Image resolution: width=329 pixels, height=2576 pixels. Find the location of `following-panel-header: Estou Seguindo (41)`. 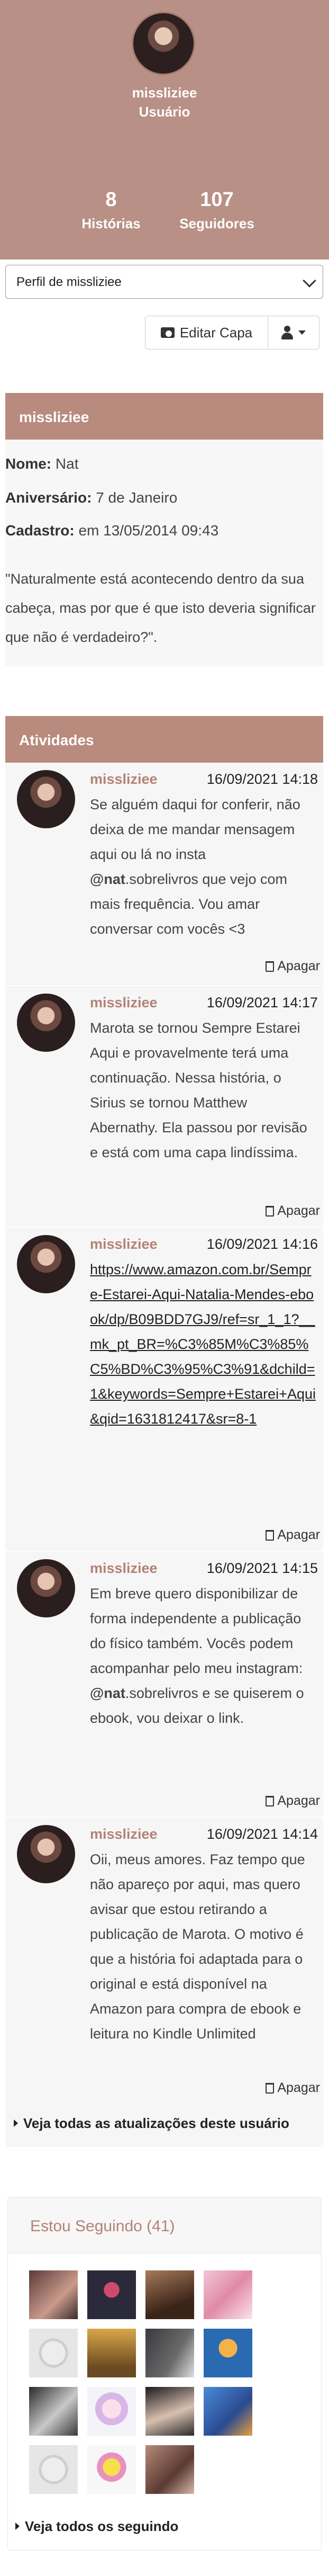

following-panel-header: Estou Seguindo (41) is located at coordinates (164, 2225).